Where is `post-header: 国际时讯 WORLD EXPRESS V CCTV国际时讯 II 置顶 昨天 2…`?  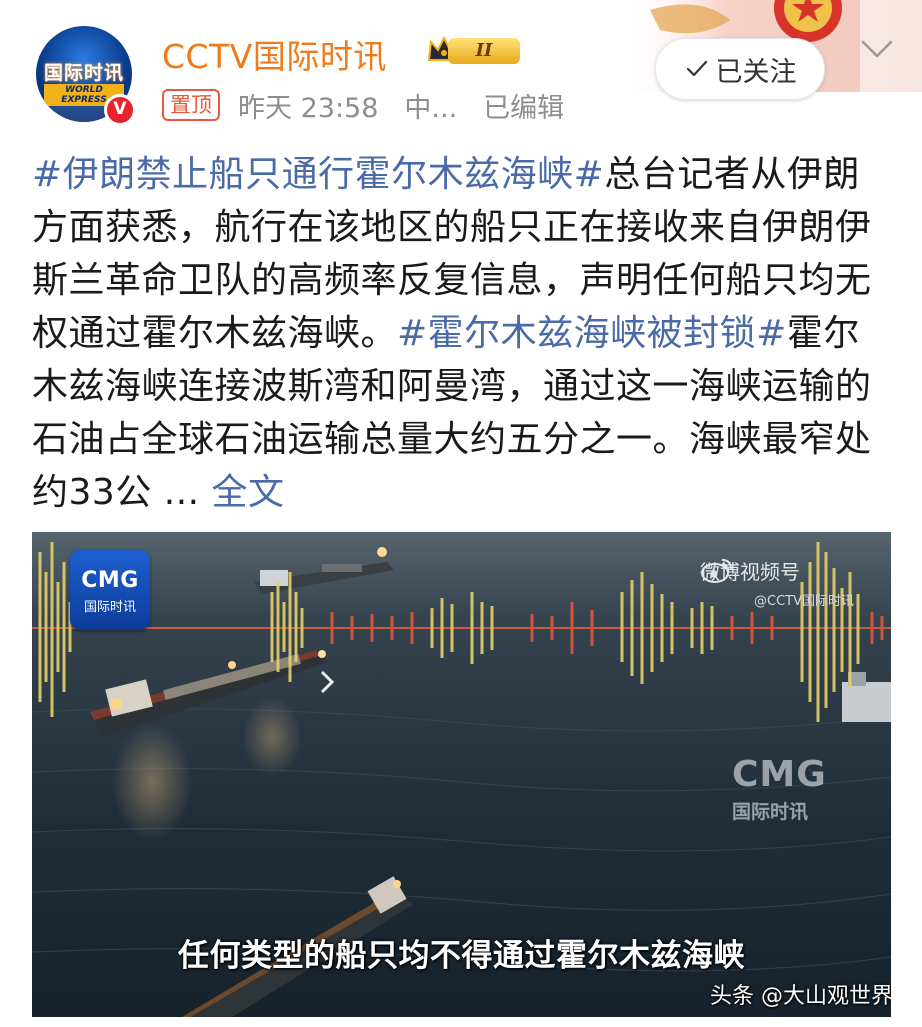
post-header: 国际时讯 WORLD EXPRESS V CCTV国际时讯 II 置顶 昨天 2… is located at coordinates (461, 70).